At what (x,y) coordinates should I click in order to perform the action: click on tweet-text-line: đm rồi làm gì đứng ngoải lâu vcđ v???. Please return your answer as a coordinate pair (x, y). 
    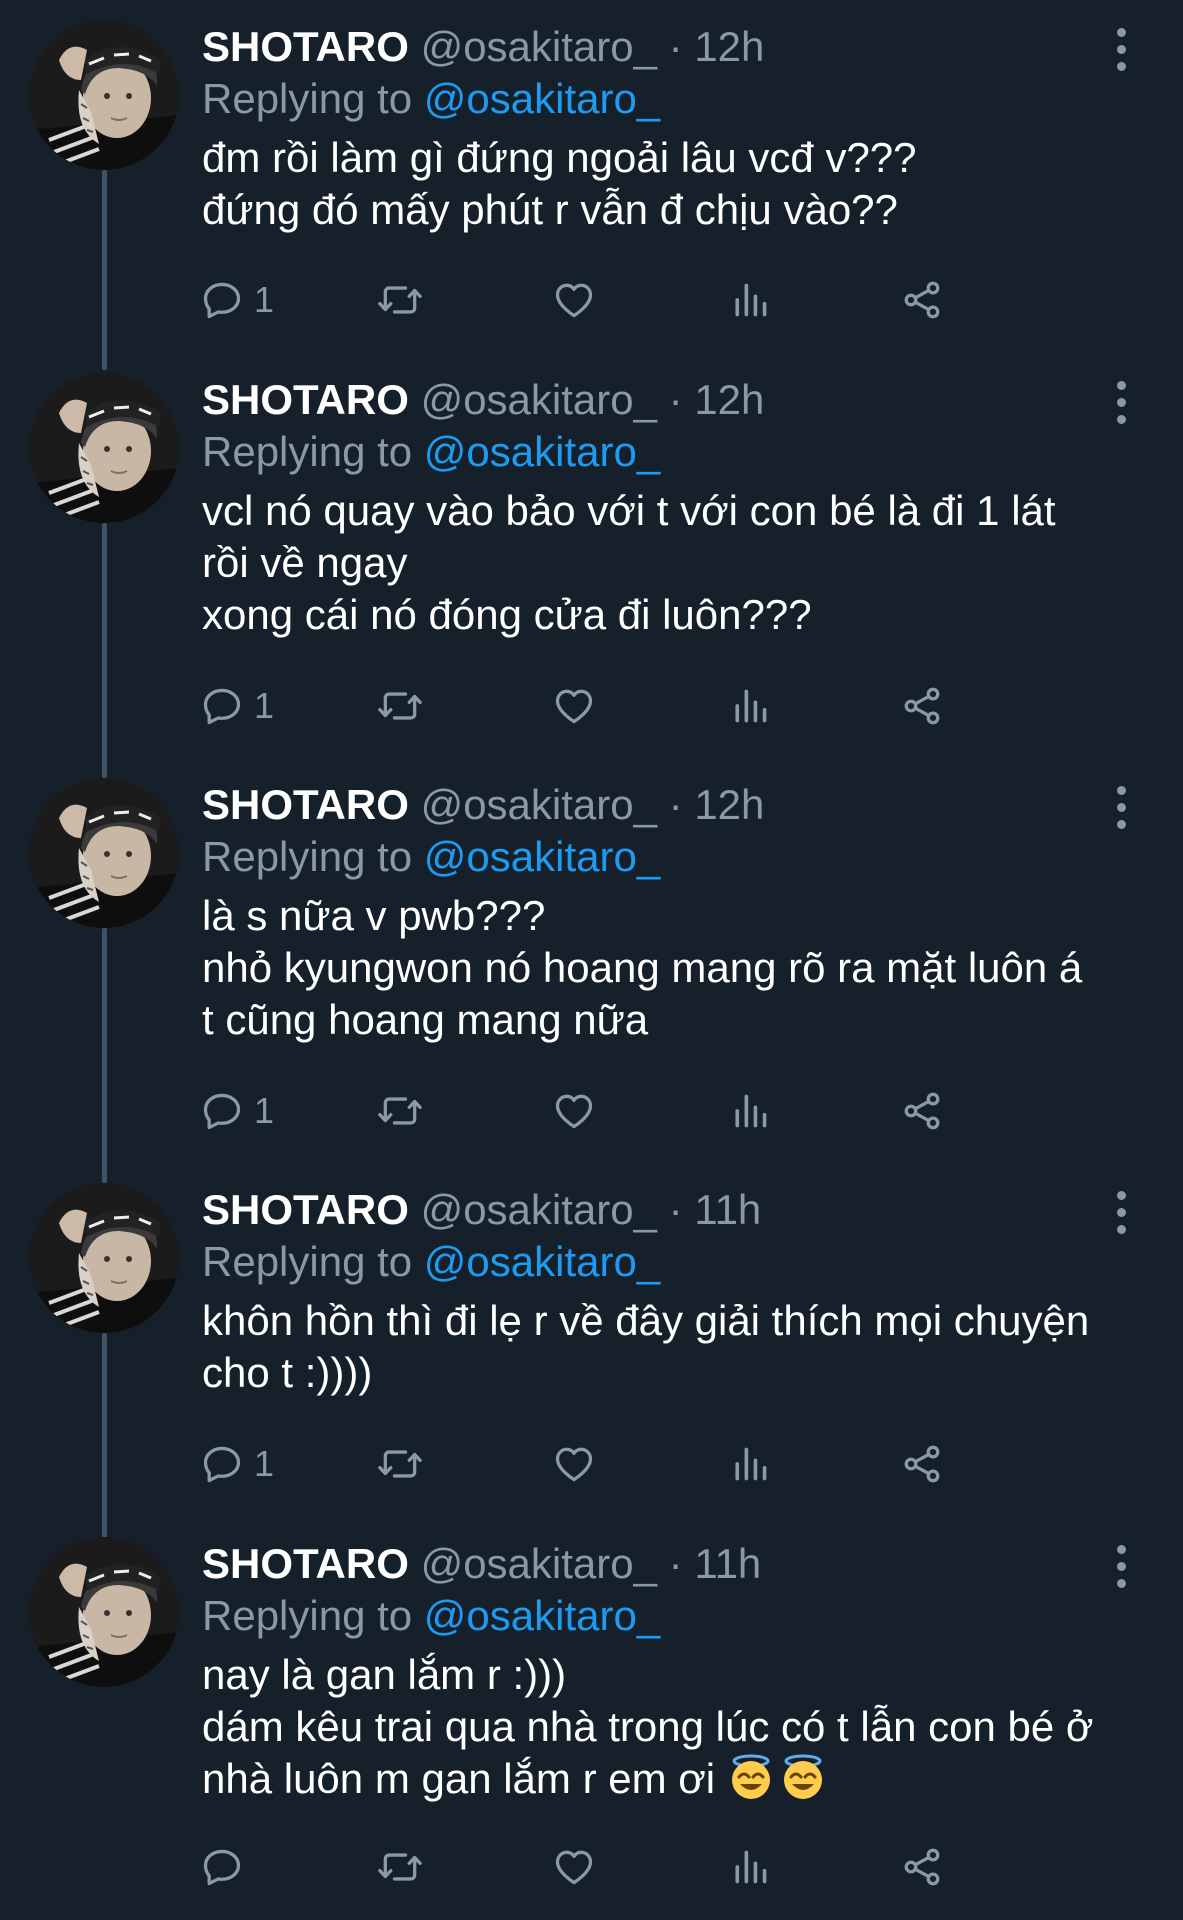
    Looking at the image, I should click on (559, 157).